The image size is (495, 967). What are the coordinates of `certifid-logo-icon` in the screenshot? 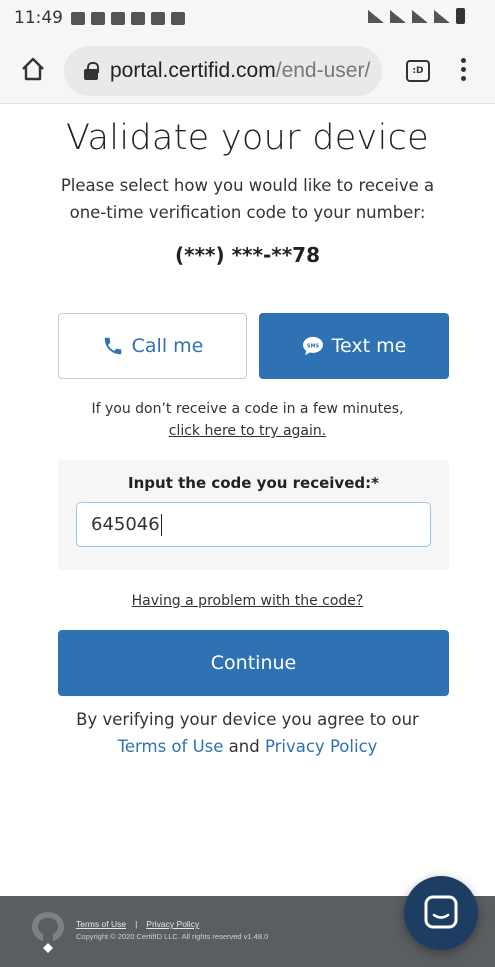 It's located at (48, 932).